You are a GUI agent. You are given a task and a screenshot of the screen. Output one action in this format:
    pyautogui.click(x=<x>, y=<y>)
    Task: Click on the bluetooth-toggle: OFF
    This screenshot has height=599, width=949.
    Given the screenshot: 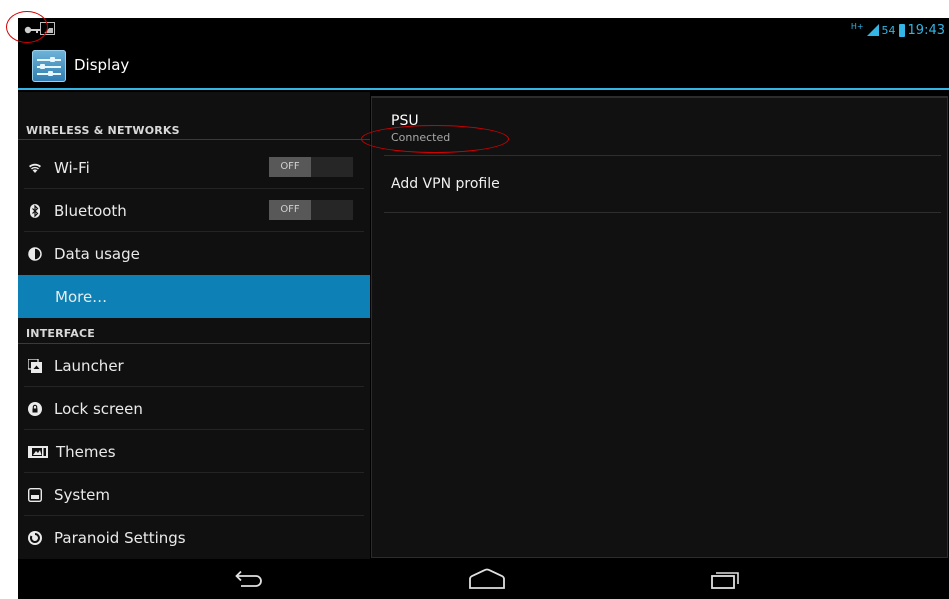 What is the action you would take?
    pyautogui.click(x=311, y=210)
    